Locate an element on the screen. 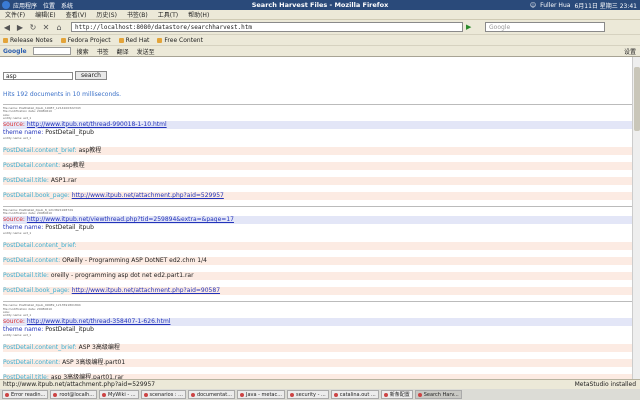  clock: 6月11日 星期三 23:41 is located at coordinates (605, 5).